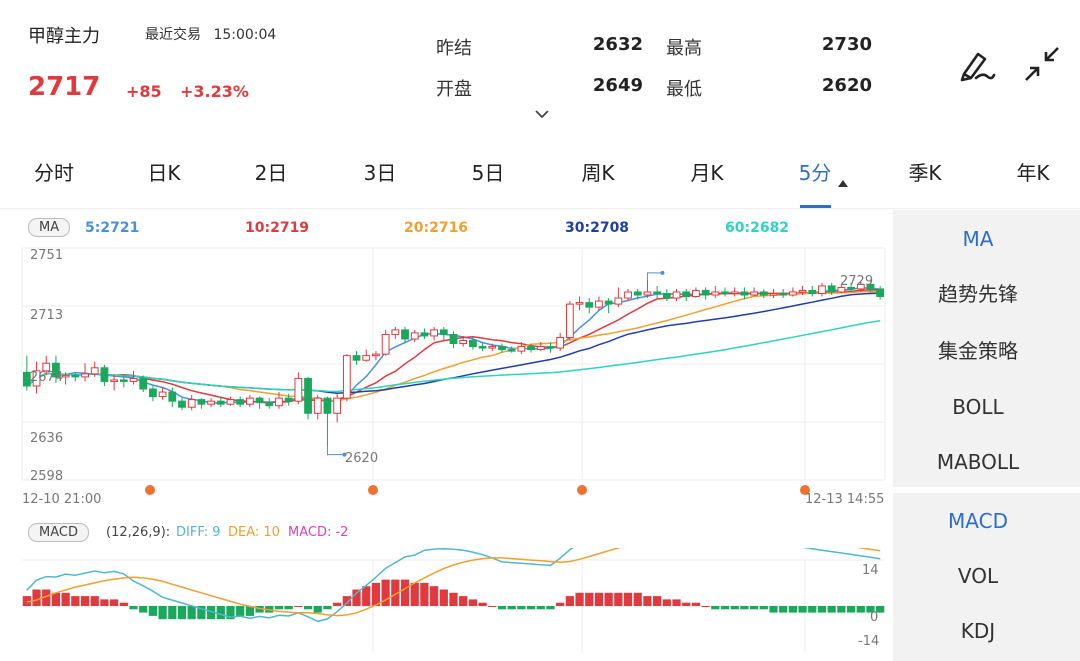 This screenshot has height=661, width=1080. What do you see at coordinates (978, 521) in the screenshot?
I see `indicator-macd: MACD` at bounding box center [978, 521].